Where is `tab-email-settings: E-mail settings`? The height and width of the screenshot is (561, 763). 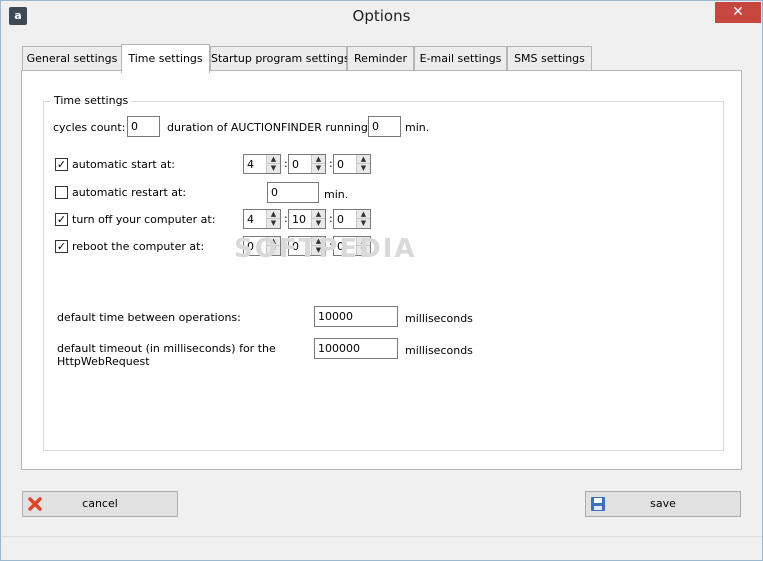
tab-email-settings: E-mail settings is located at coordinates (460, 58).